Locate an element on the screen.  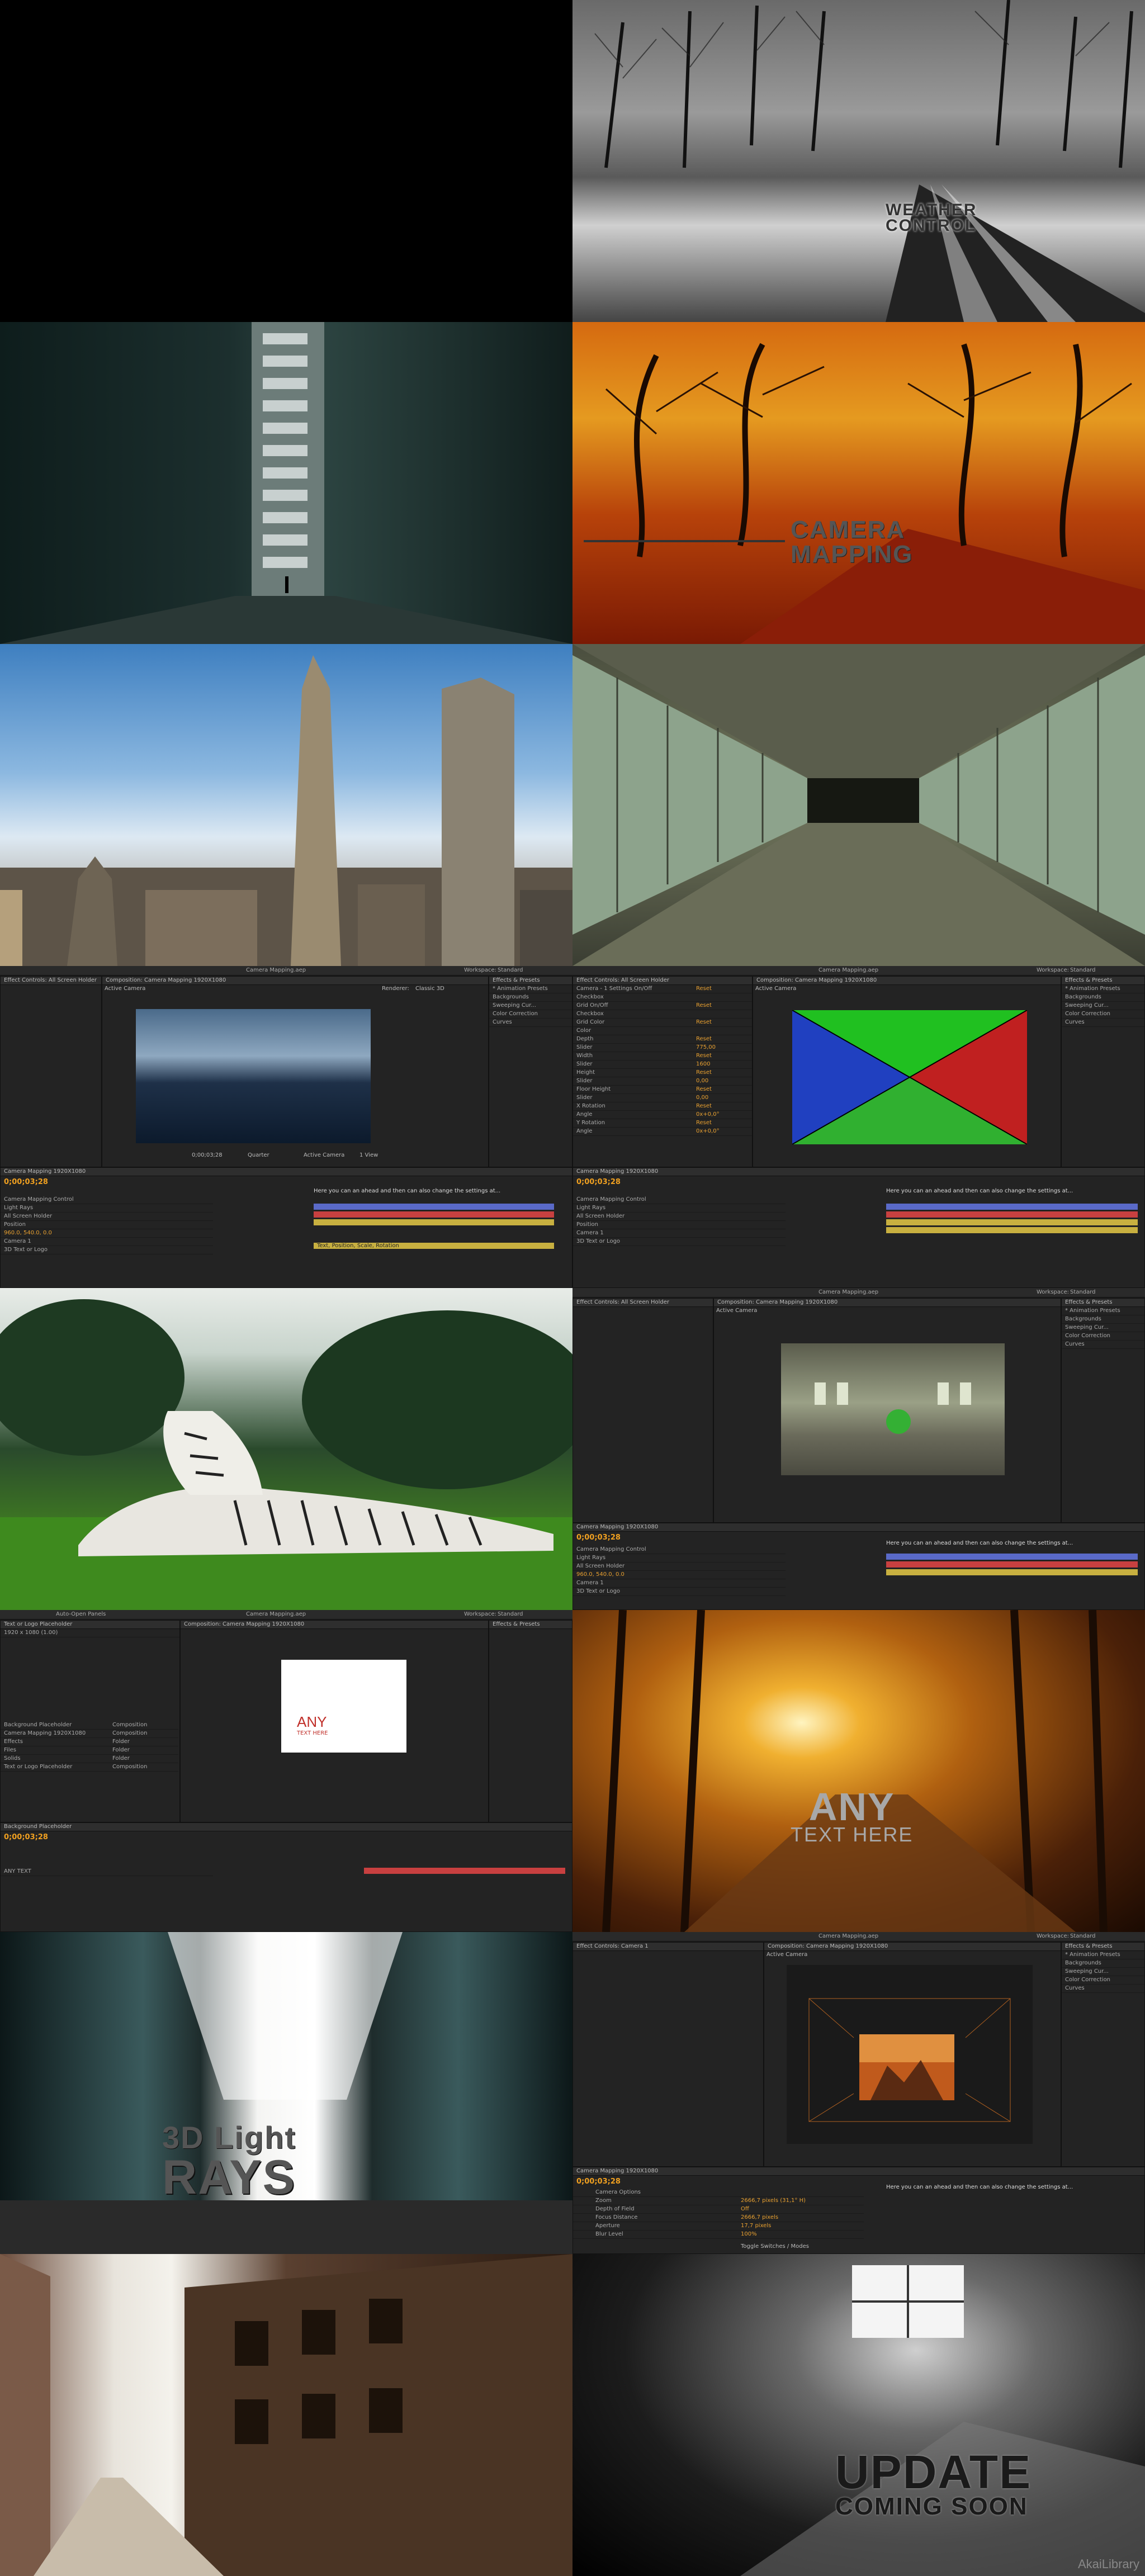
row-item: Camera - 1 Settings On/Off Reset is located at coordinates (662, 989).